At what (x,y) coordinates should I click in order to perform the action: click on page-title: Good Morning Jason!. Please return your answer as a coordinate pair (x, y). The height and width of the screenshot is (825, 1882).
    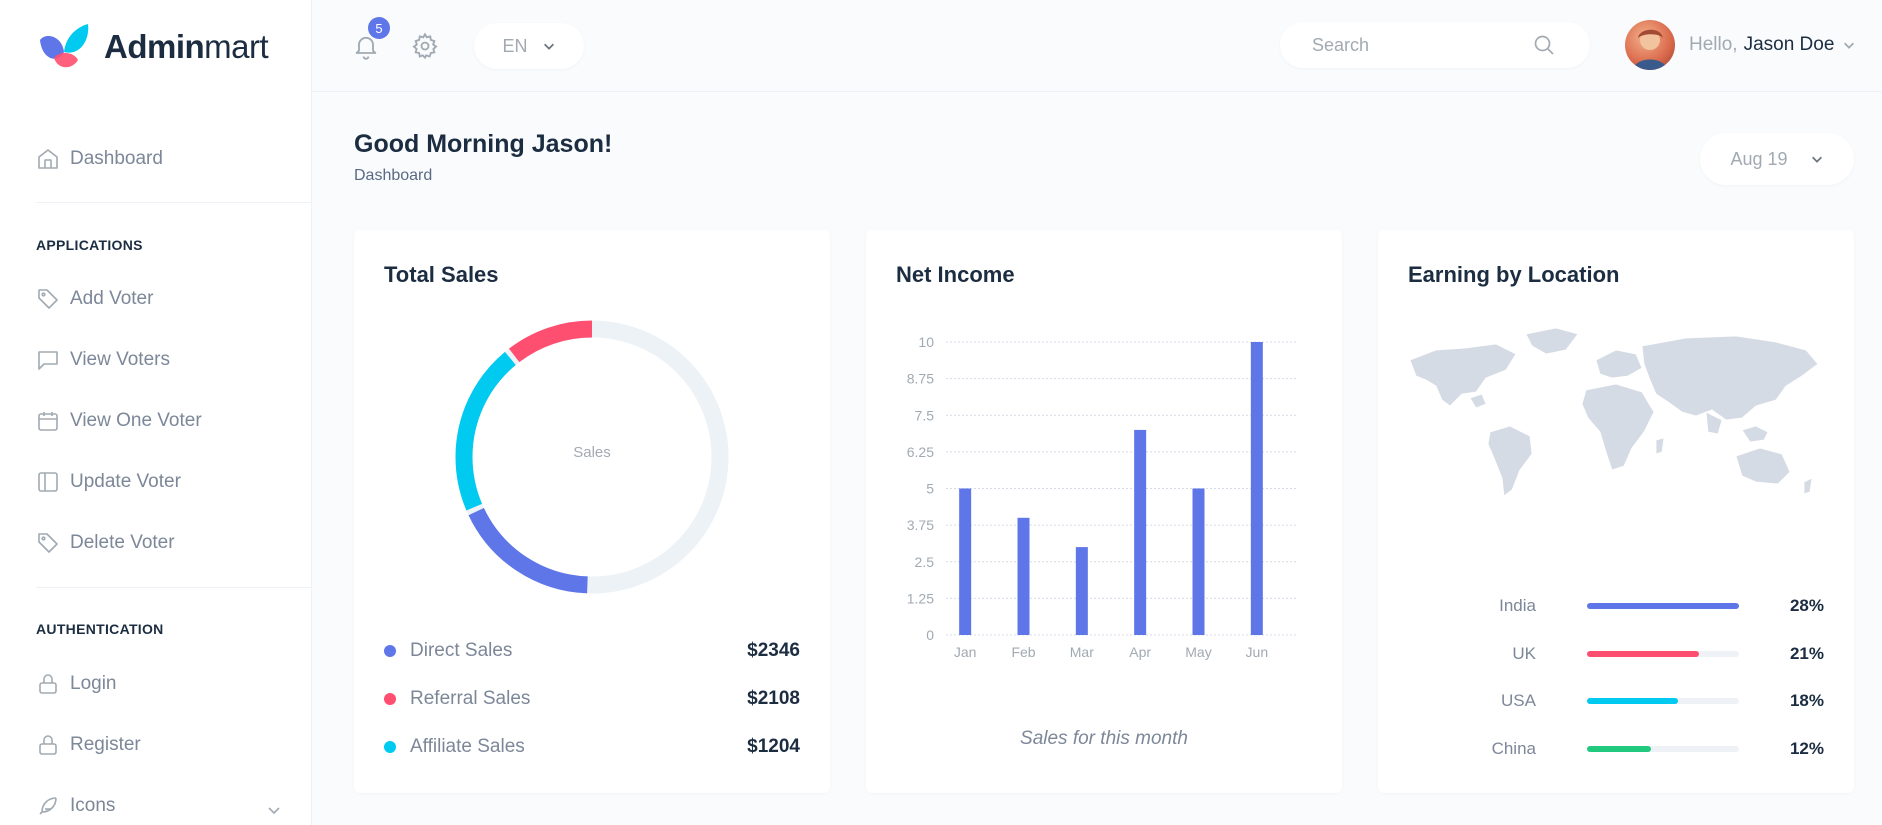
    Looking at the image, I should click on (483, 144).